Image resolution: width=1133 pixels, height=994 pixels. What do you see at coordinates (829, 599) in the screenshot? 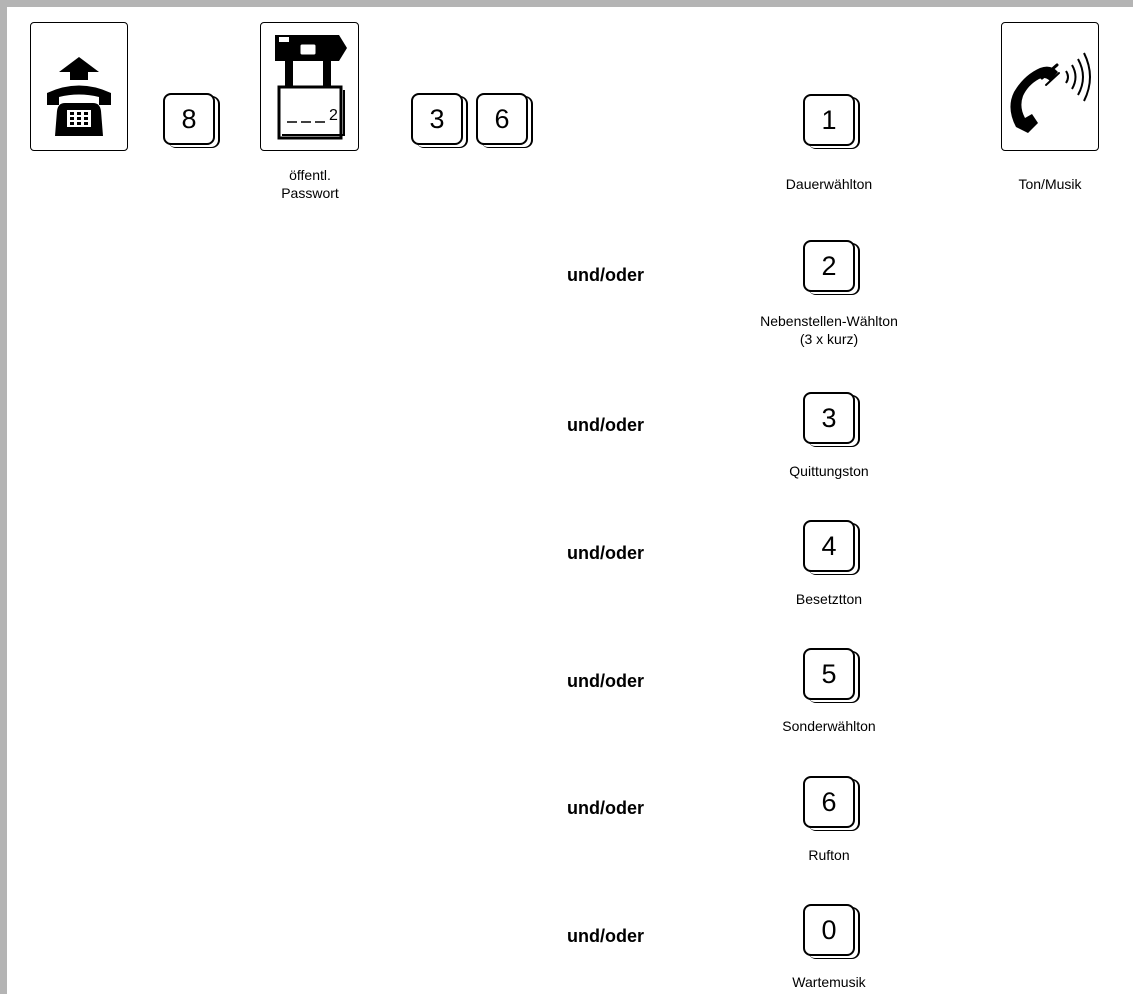
I see `option-label-4: Besetztton` at bounding box center [829, 599].